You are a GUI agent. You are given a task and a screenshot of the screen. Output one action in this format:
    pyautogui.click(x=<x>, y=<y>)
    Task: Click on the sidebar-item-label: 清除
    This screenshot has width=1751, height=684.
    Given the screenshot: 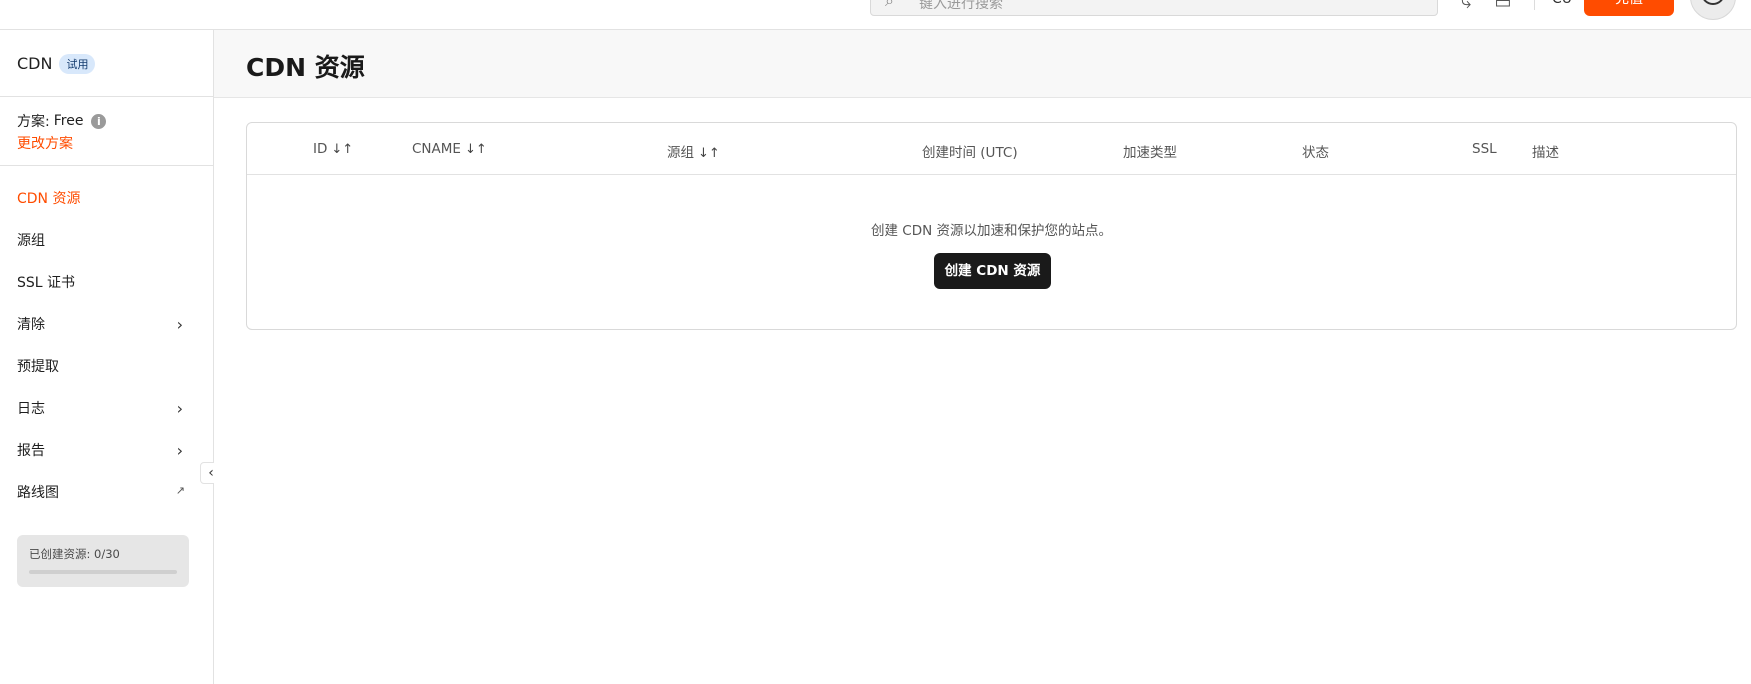 What is the action you would take?
    pyautogui.click(x=31, y=325)
    